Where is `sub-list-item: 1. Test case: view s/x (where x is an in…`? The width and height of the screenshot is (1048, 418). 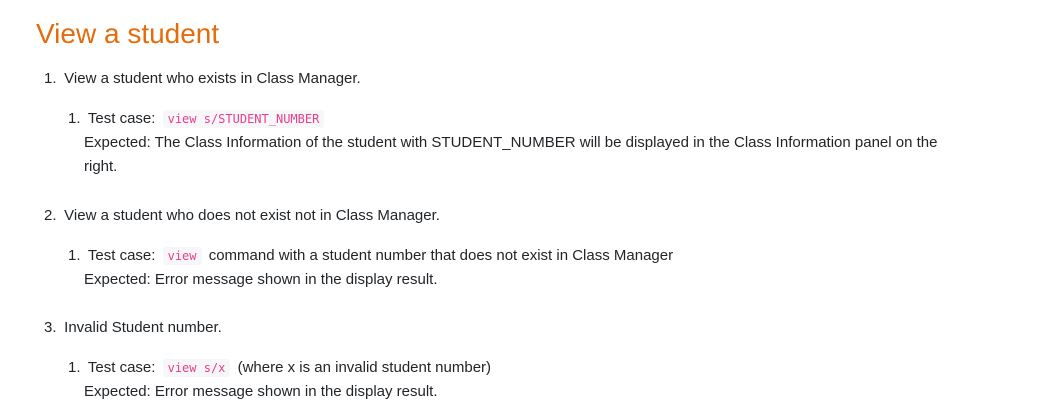
sub-list-item: 1. Test case: view s/x (where x is an in… is located at coordinates (538, 380).